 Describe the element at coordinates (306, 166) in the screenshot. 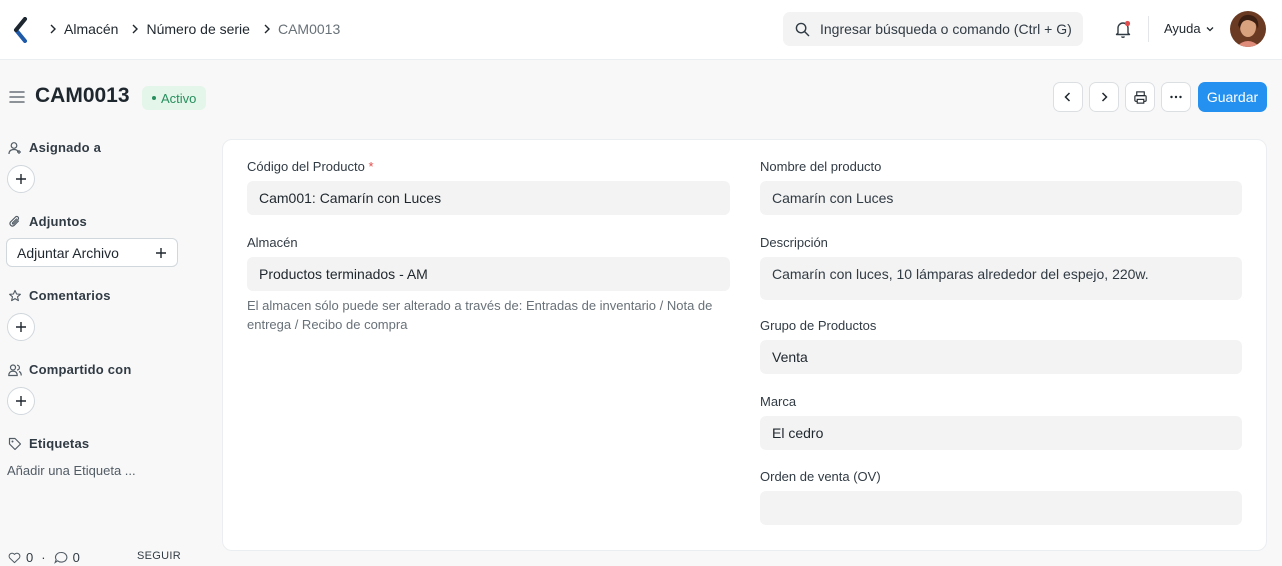

I see `product-code-label-text: Código del Producto` at that location.